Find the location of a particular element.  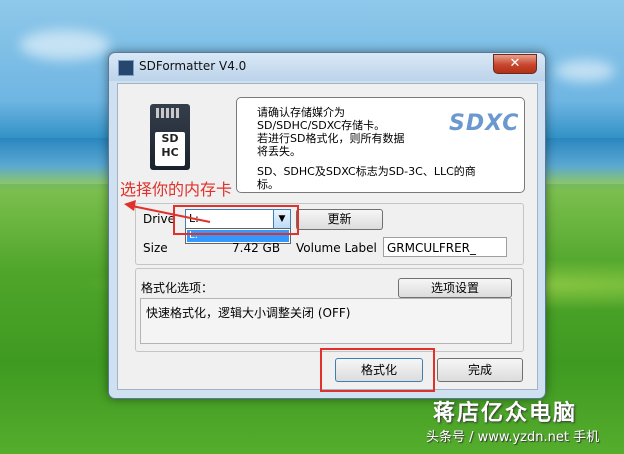

sd-card-icon: SD HC is located at coordinates (170, 137).